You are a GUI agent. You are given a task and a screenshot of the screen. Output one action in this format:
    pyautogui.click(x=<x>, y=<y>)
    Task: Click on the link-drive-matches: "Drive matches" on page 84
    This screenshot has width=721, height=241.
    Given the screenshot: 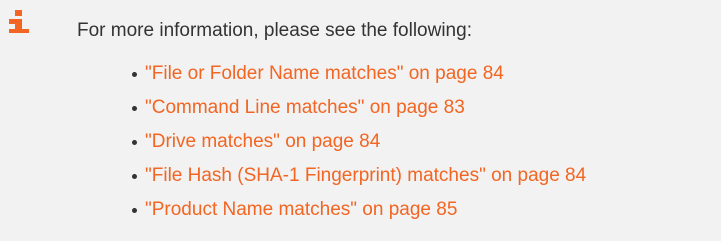 What is the action you would take?
    pyautogui.click(x=262, y=141)
    